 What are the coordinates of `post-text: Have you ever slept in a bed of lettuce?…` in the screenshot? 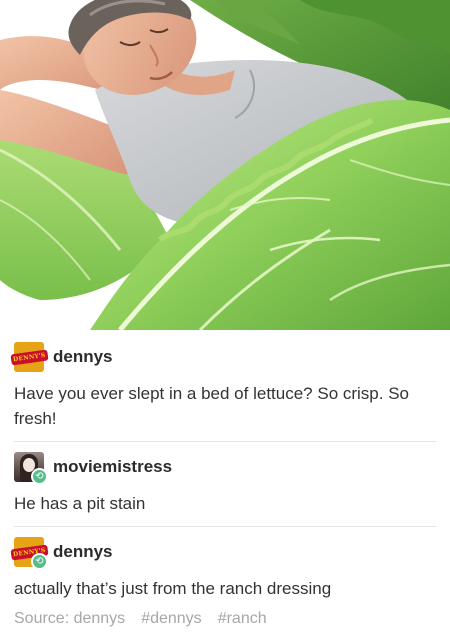 It's located at (212, 406).